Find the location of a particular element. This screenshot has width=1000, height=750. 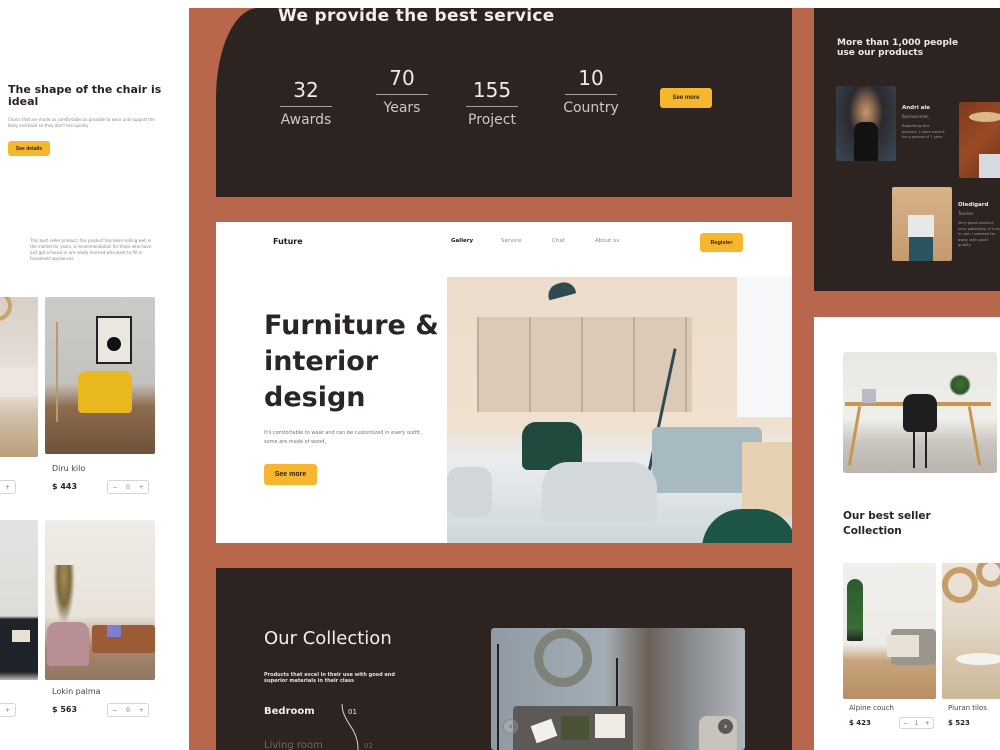

product-price: $ 563 is located at coordinates (65, 709).